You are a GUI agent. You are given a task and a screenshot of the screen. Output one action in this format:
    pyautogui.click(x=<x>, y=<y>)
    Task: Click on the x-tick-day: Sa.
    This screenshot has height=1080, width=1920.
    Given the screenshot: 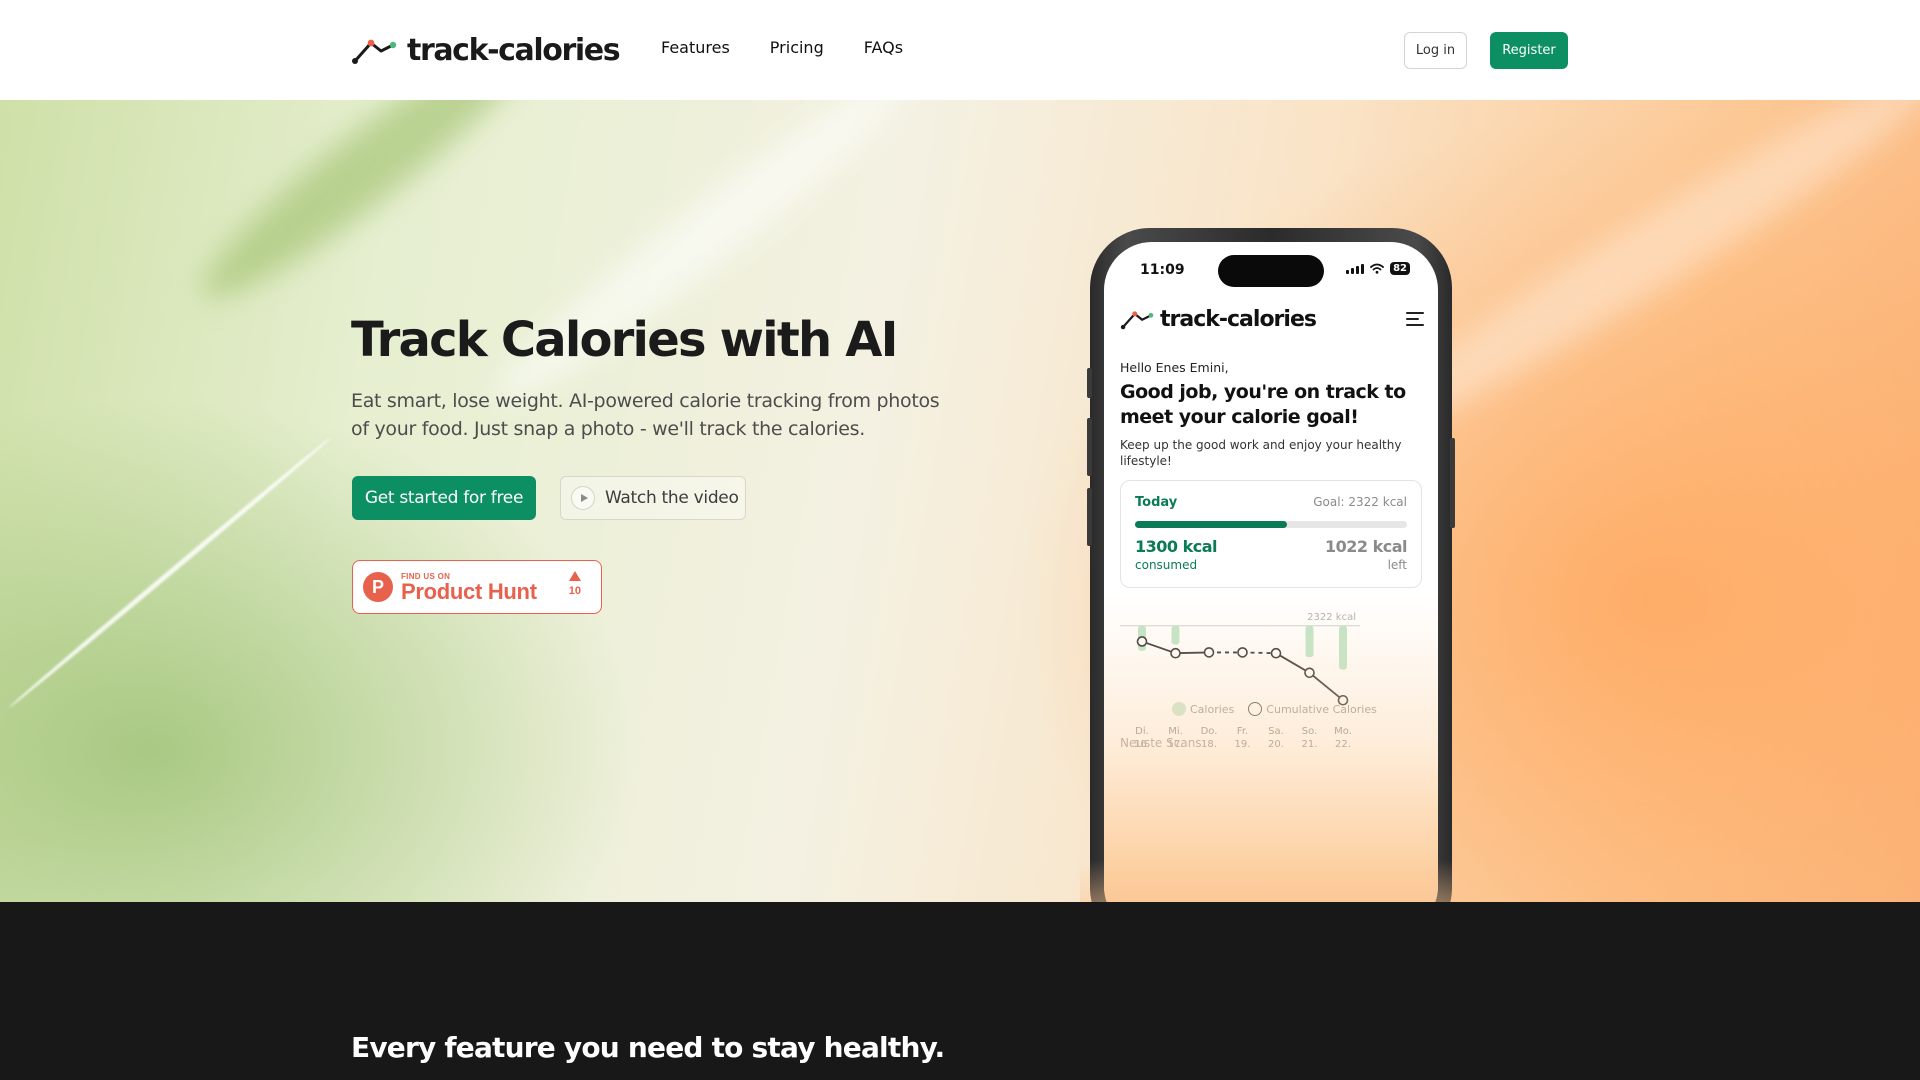 What is the action you would take?
    pyautogui.click(x=1276, y=731)
    